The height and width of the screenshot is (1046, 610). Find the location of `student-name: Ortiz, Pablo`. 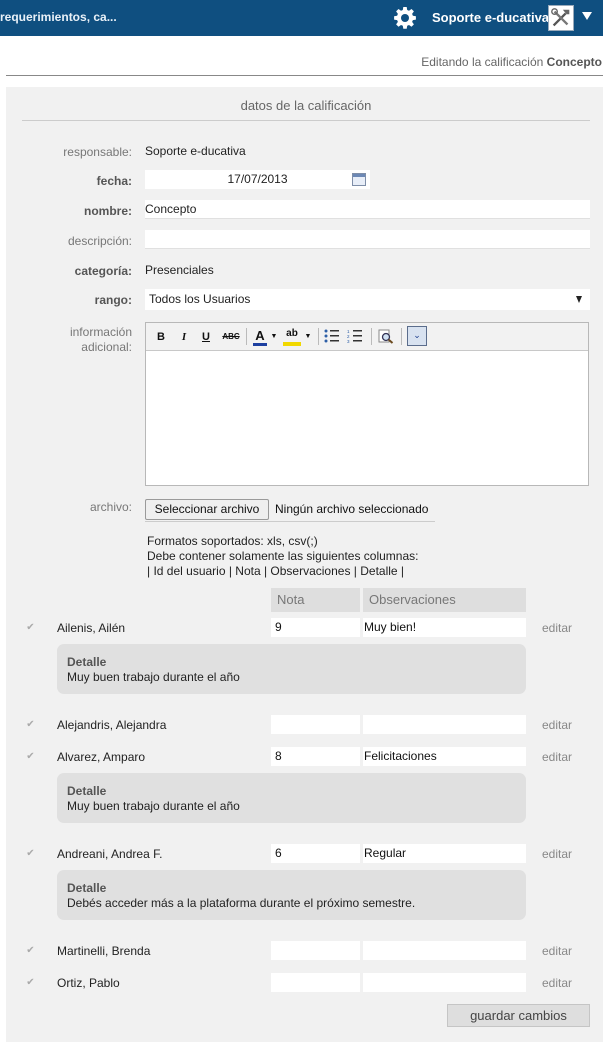

student-name: Ortiz, Pablo is located at coordinates (88, 983).